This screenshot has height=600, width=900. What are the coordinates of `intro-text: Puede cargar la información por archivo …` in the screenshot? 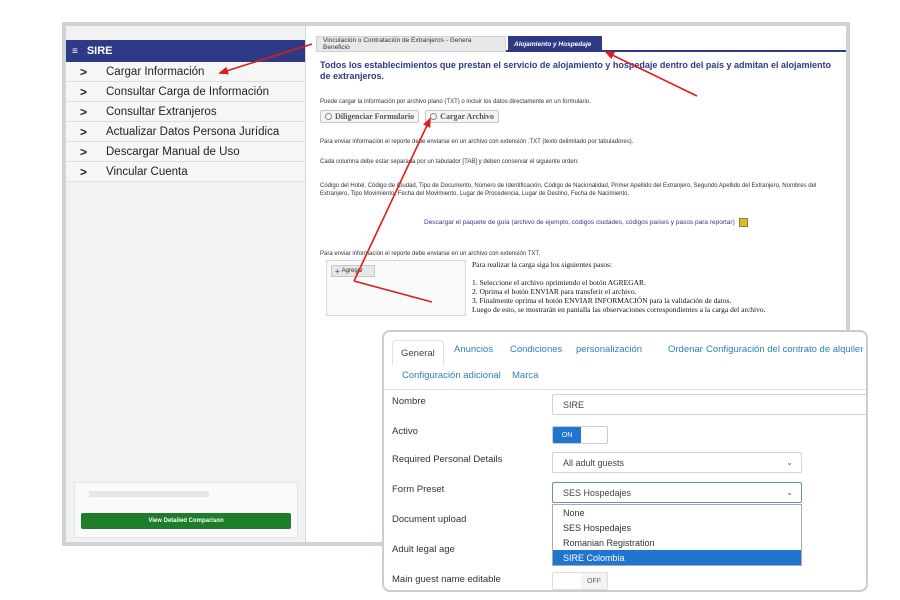 It's located at (455, 102).